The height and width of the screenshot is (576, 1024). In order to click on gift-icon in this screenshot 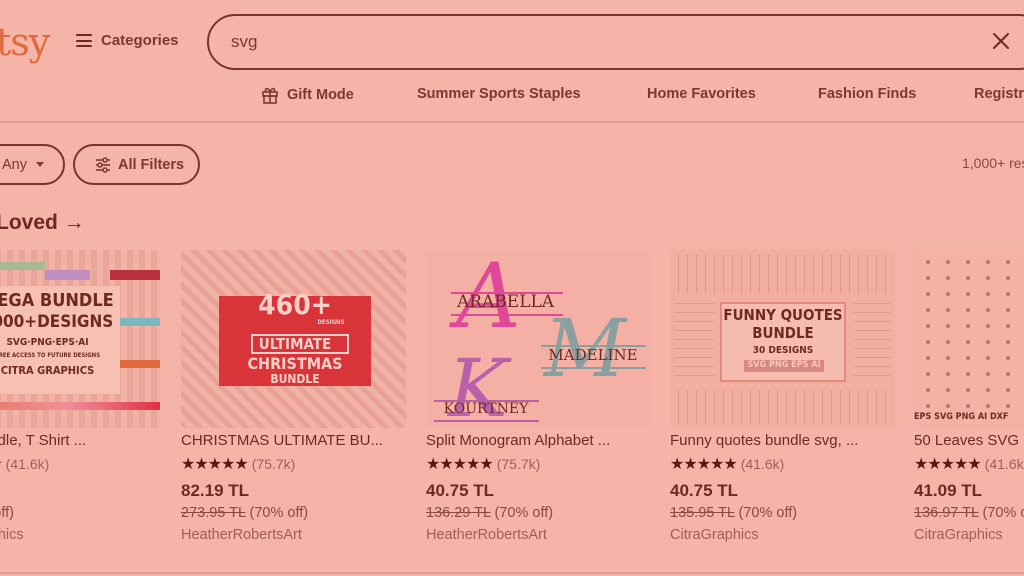, I will do `click(270, 95)`.